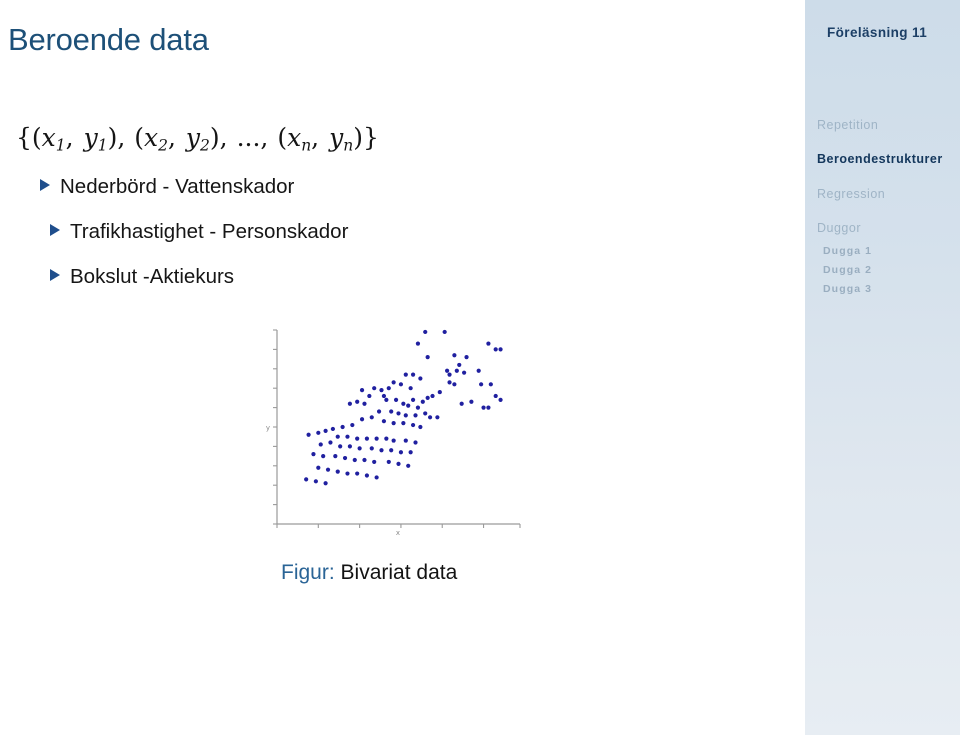  I want to click on comma-2: ,, so click(176, 137).